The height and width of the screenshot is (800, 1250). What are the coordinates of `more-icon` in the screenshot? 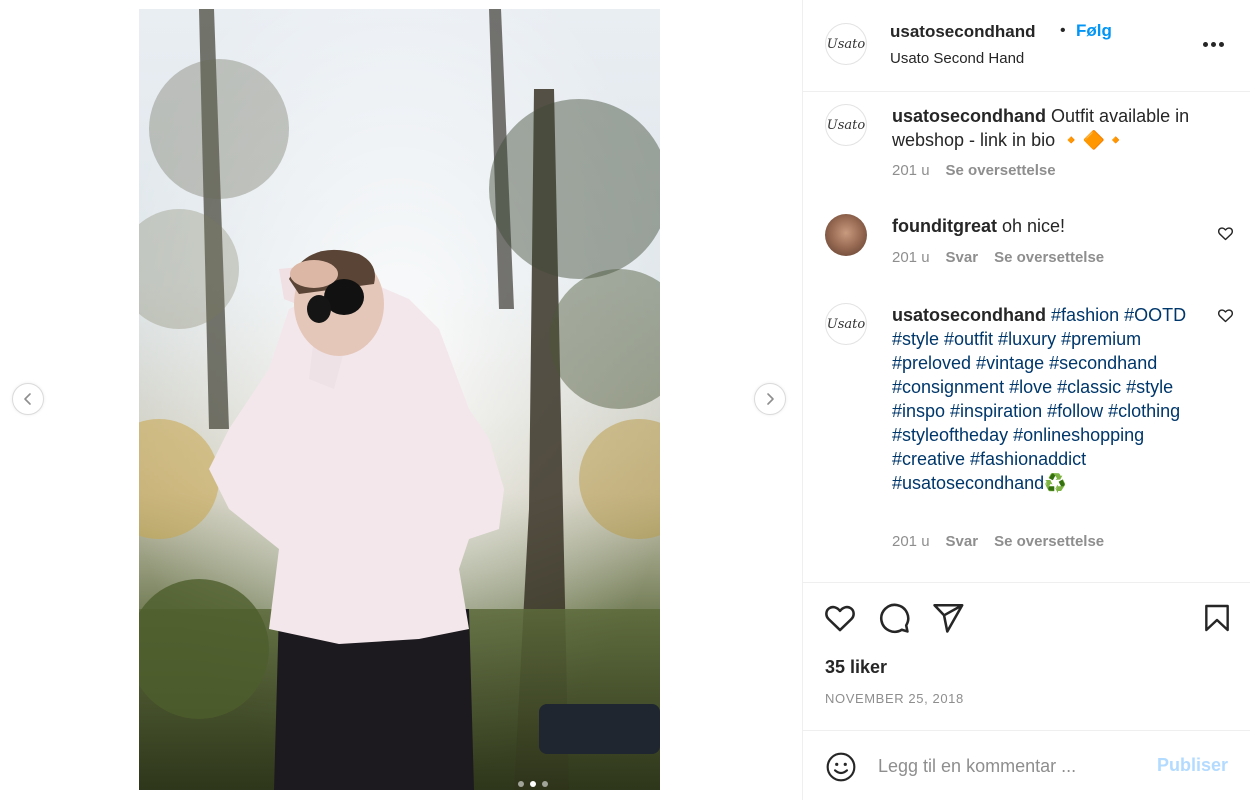 It's located at (1205, 44).